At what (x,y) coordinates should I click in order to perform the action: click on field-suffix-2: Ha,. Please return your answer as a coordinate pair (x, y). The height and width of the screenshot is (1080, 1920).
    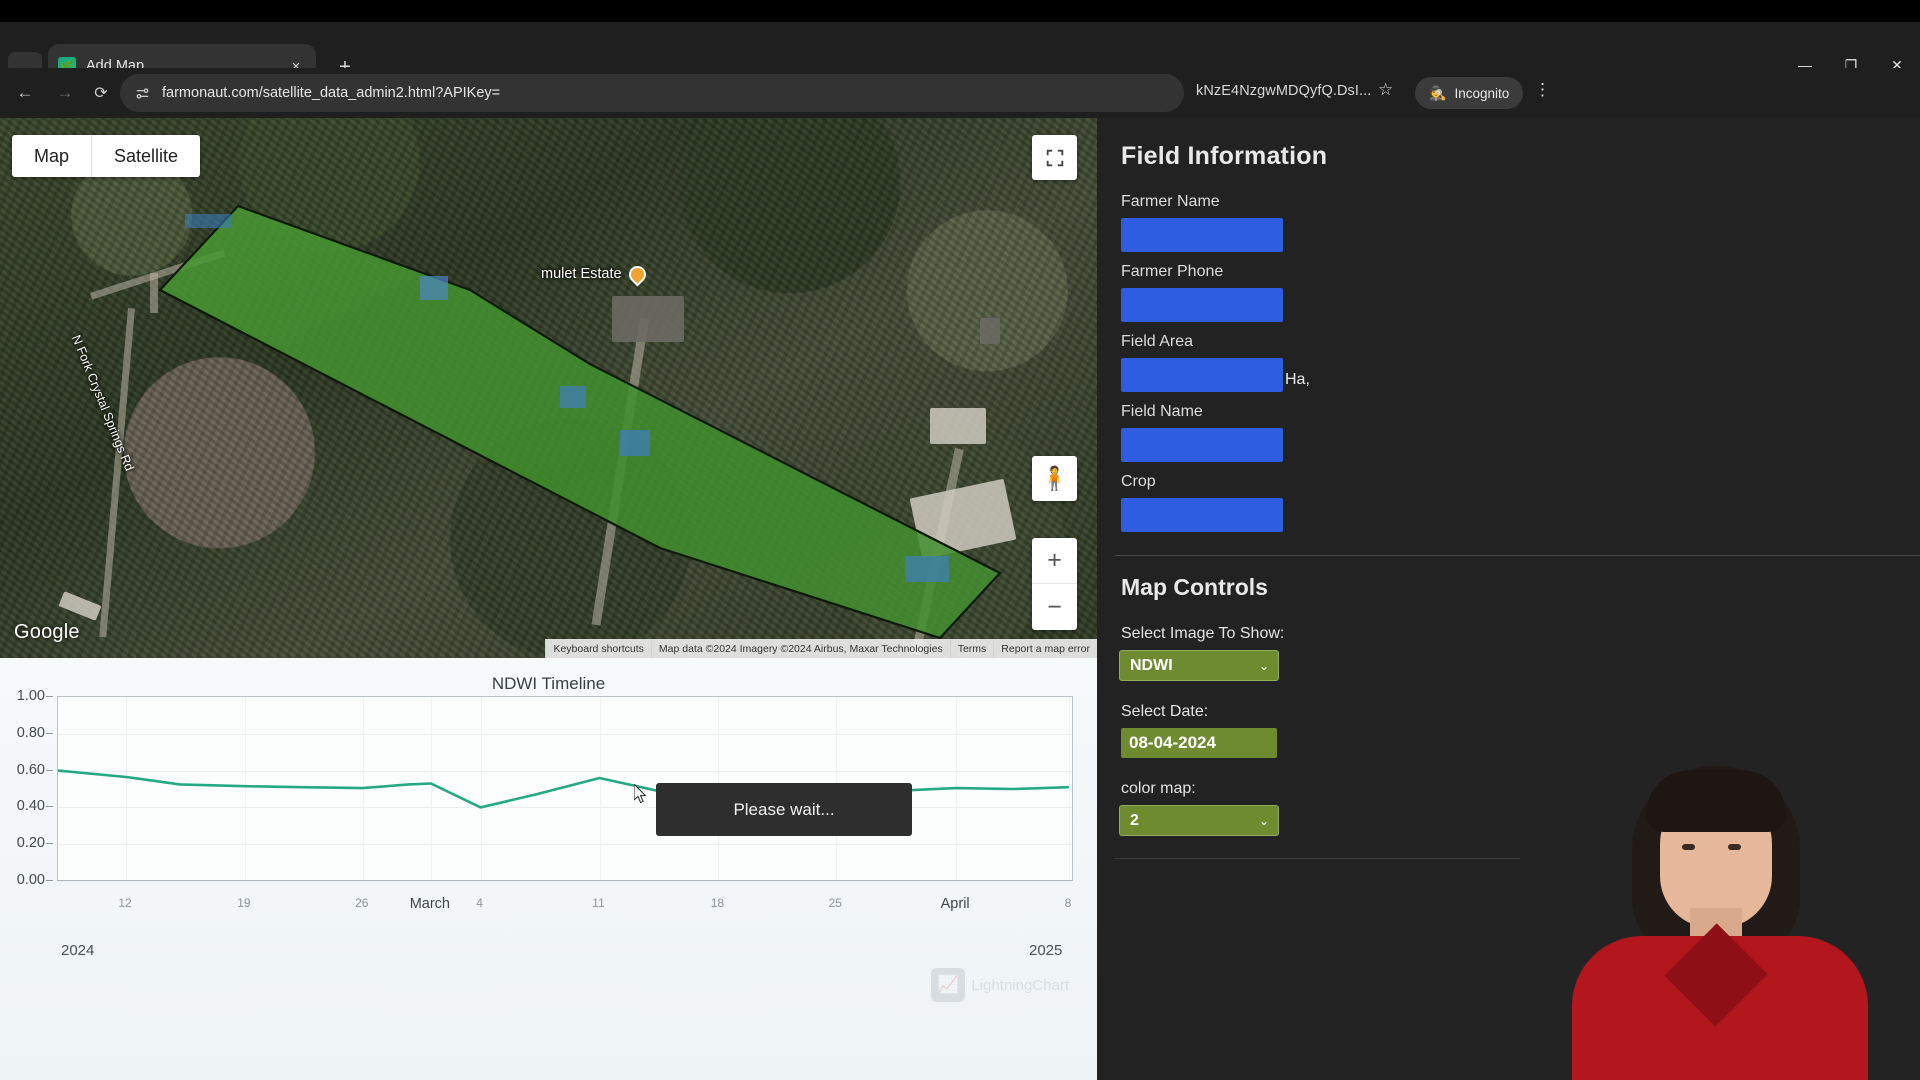
    Looking at the image, I should click on (1297, 379).